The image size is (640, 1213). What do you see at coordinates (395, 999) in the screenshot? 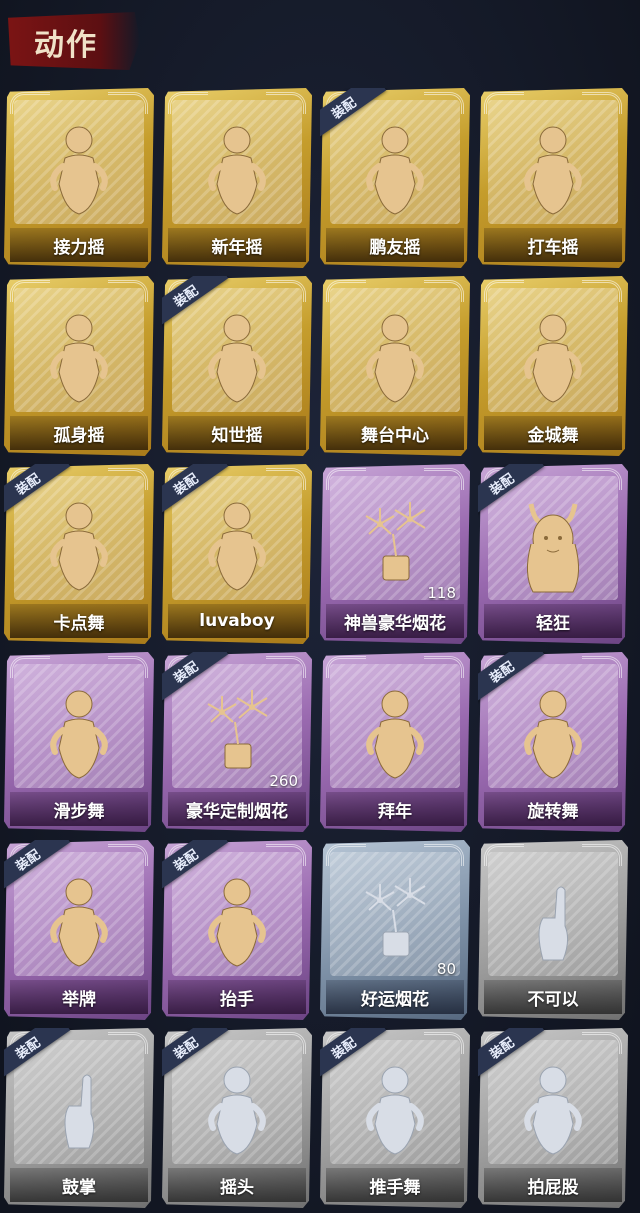
I see `emote-label: 好运烟花` at bounding box center [395, 999].